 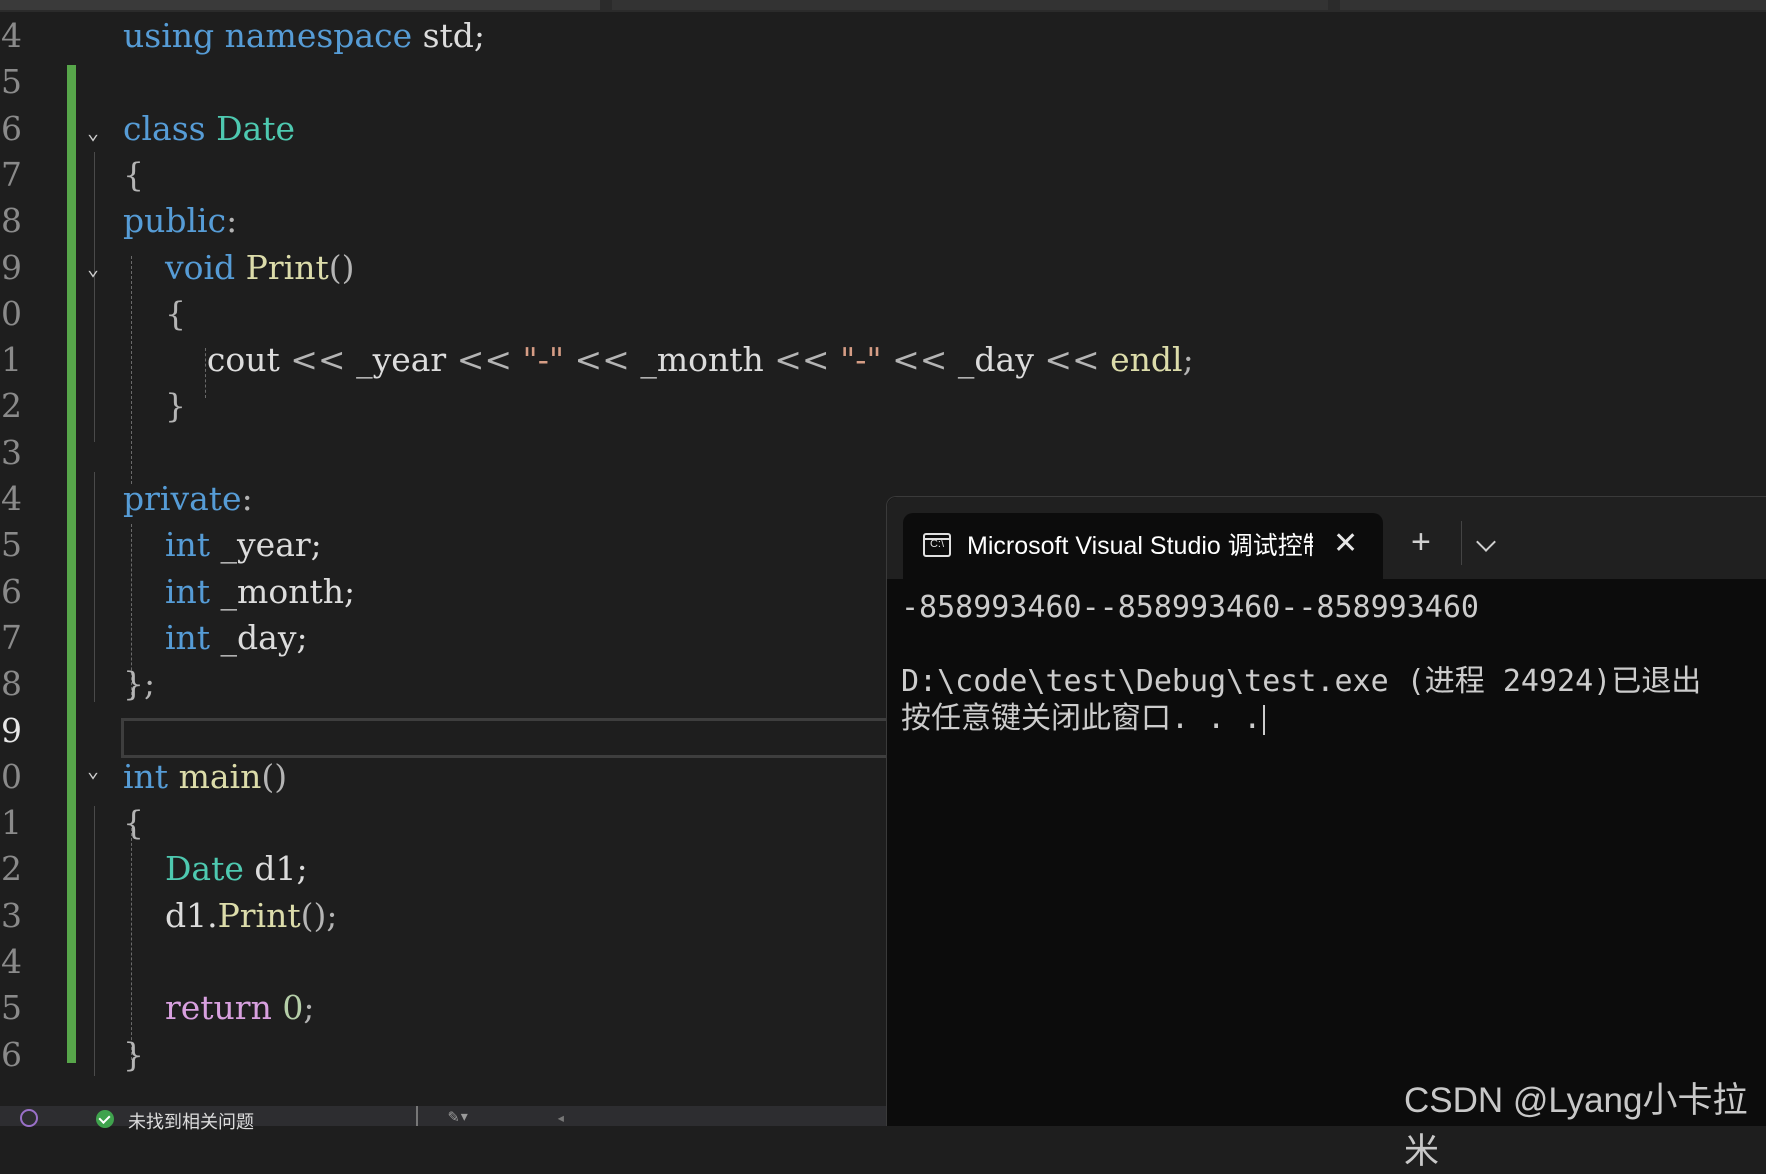 I want to click on line-number: 0, so click(x=11, y=776).